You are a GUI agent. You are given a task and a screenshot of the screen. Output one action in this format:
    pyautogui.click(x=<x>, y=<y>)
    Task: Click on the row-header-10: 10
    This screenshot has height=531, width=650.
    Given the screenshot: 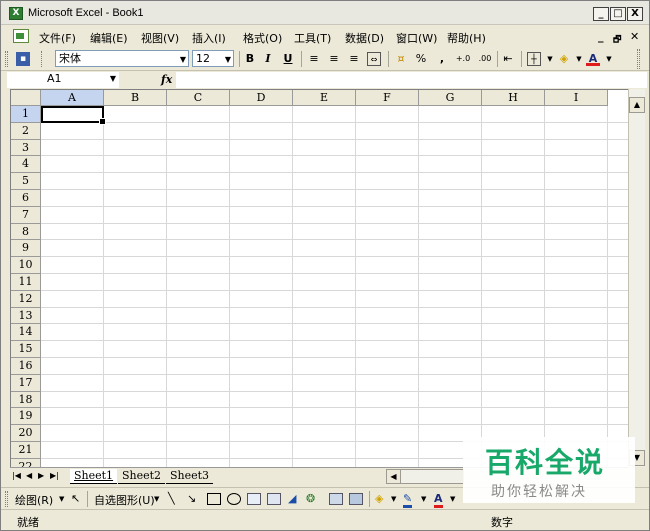 What is the action you would take?
    pyautogui.click(x=26, y=265)
    